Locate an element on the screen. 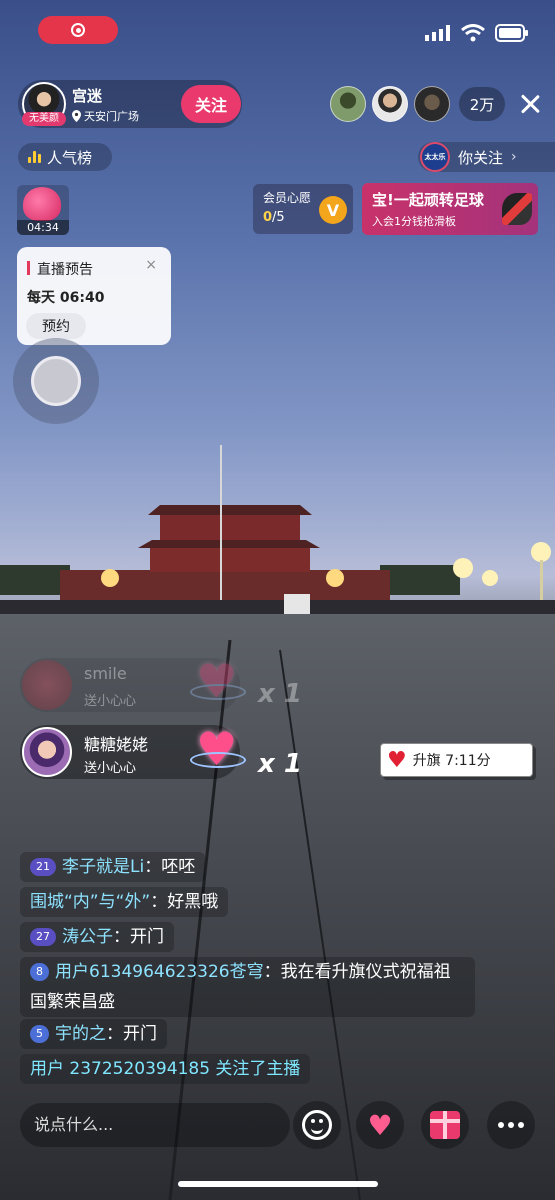 The image size is (555, 1200). viewer-count: 2万 is located at coordinates (482, 104).